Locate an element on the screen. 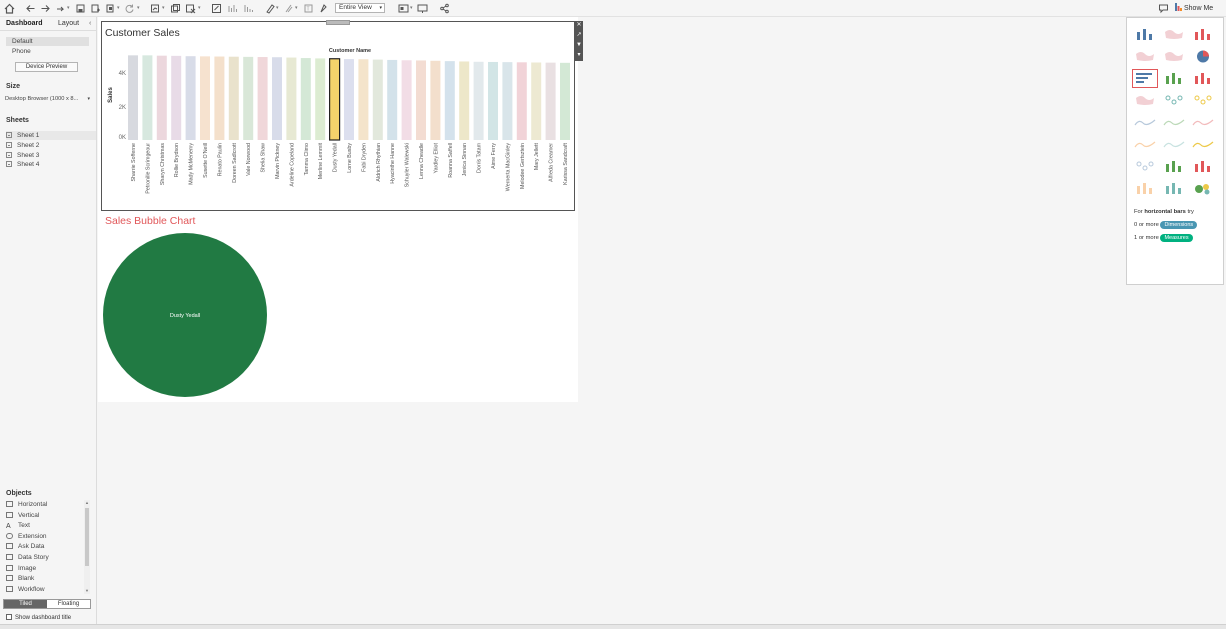  bar-mady-mcmenemy is located at coordinates (190, 98).